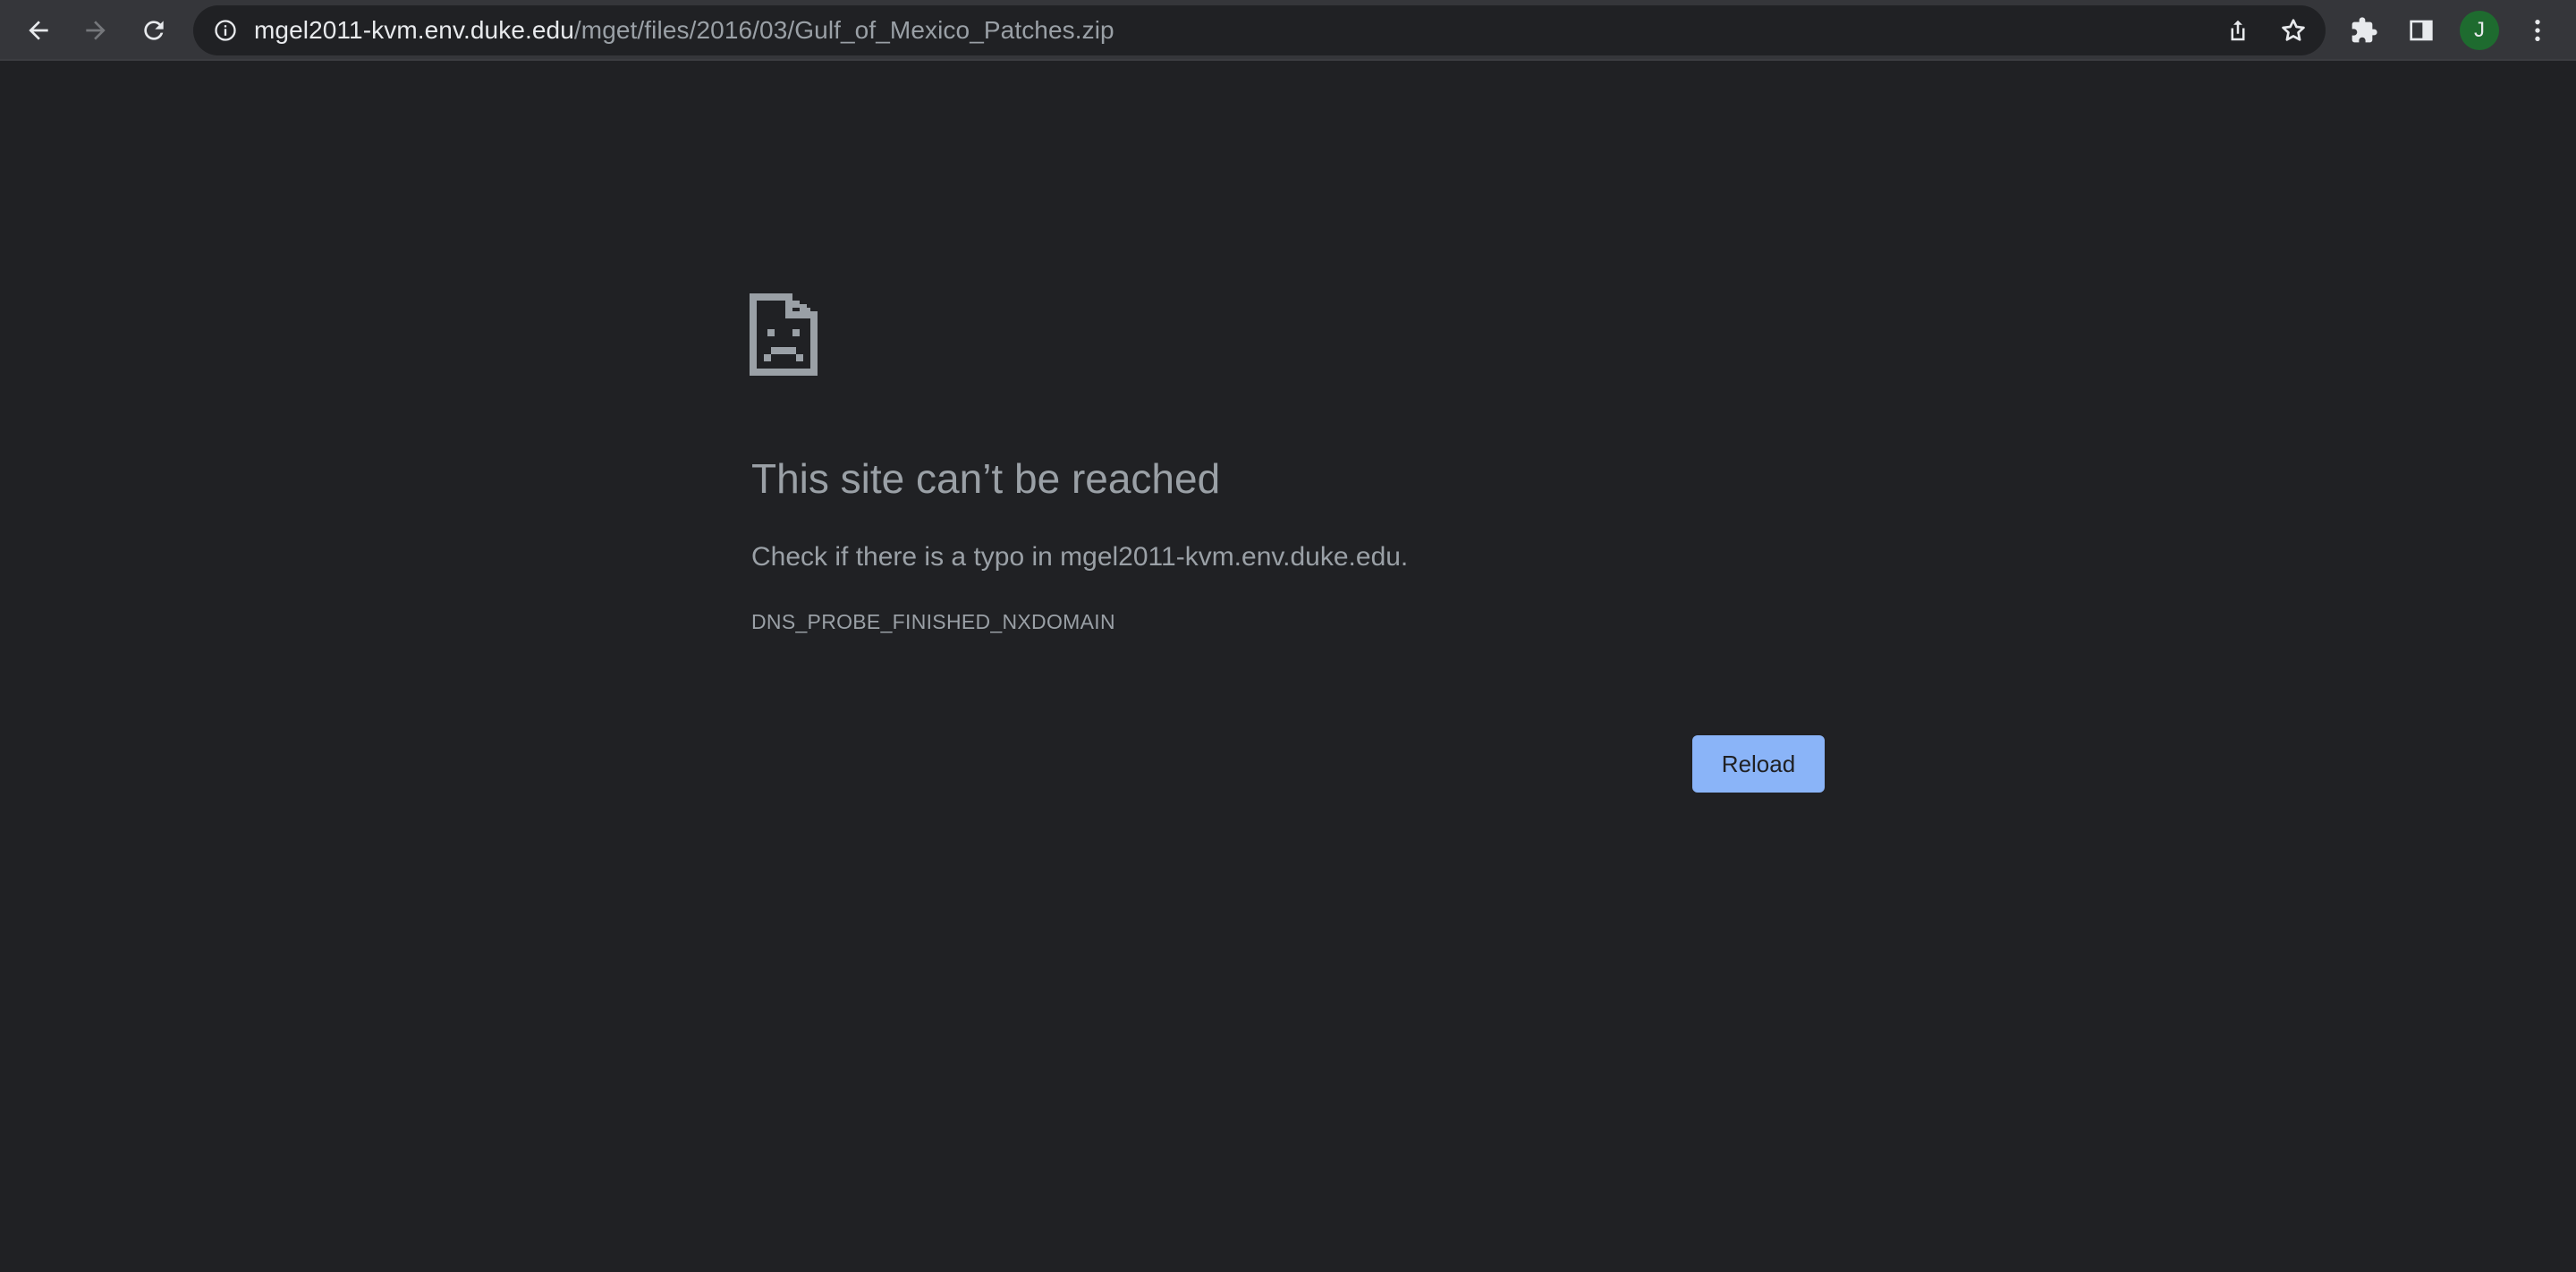 This screenshot has width=2576, height=1272. What do you see at coordinates (414, 30) in the screenshot?
I see `url-host: mgel2011-kvm.env.duke.edu` at bounding box center [414, 30].